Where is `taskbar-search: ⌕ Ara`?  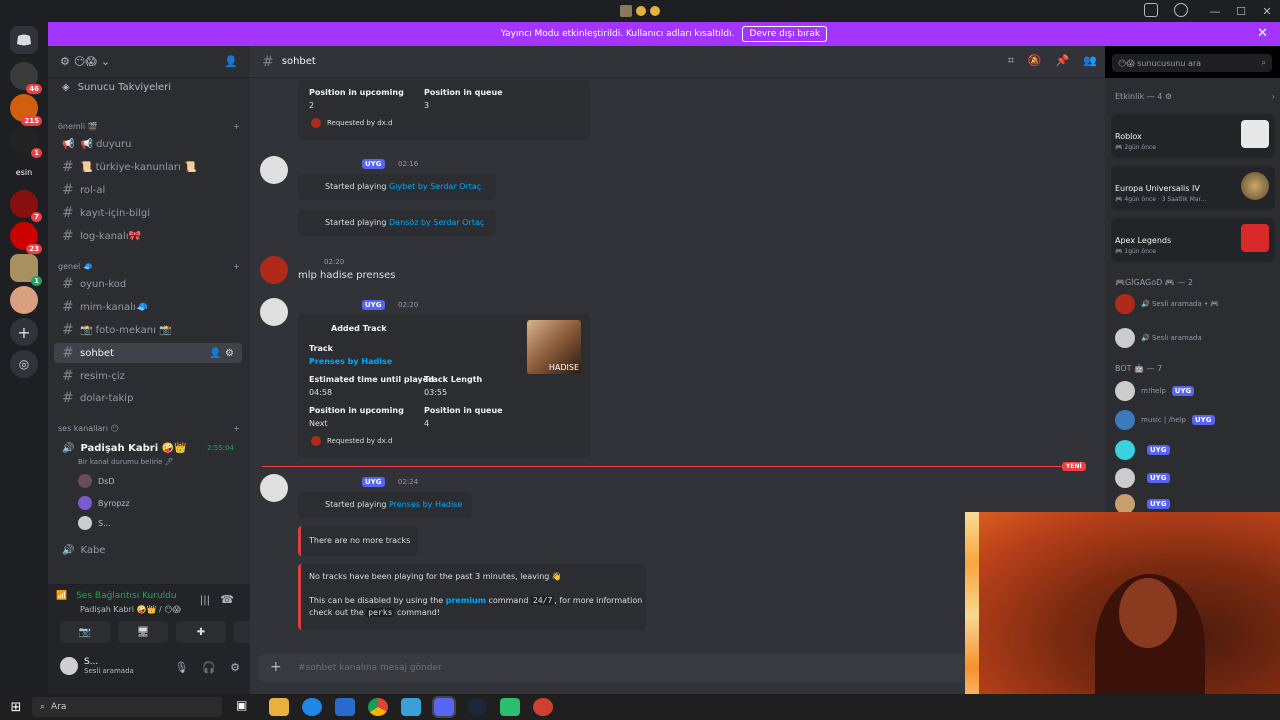 taskbar-search: ⌕ Ara is located at coordinates (127, 707).